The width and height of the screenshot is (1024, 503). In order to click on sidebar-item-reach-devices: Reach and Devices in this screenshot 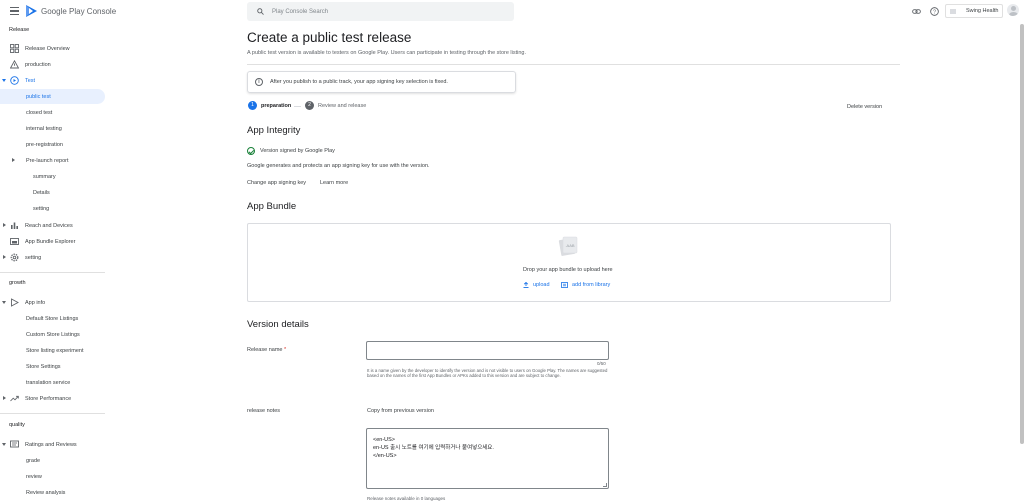, I will do `click(52, 225)`.